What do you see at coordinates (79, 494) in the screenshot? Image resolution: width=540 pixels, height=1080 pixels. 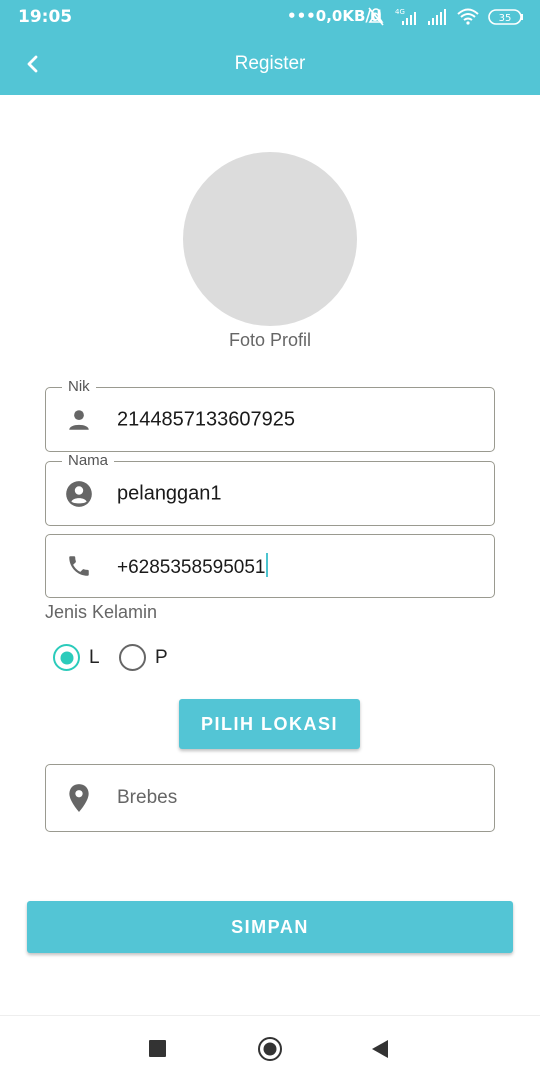 I see `account-circle-icon` at bounding box center [79, 494].